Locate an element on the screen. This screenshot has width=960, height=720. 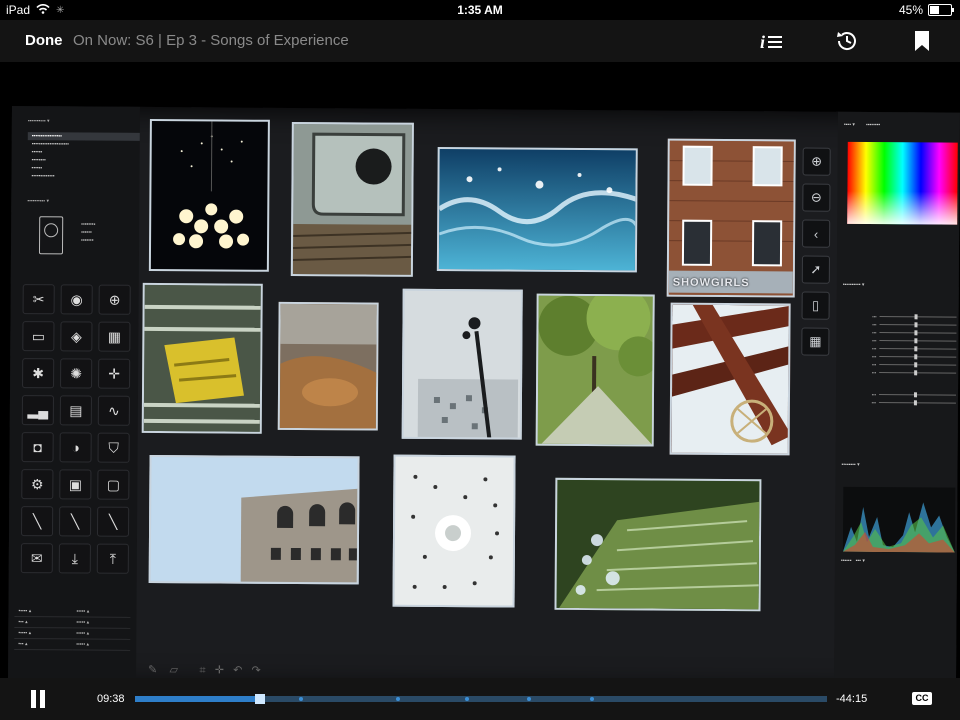
scene-collections-heading: ▪▪▪▪▪▪▪▪▪▪ ▾ is located at coordinates (38, 121).